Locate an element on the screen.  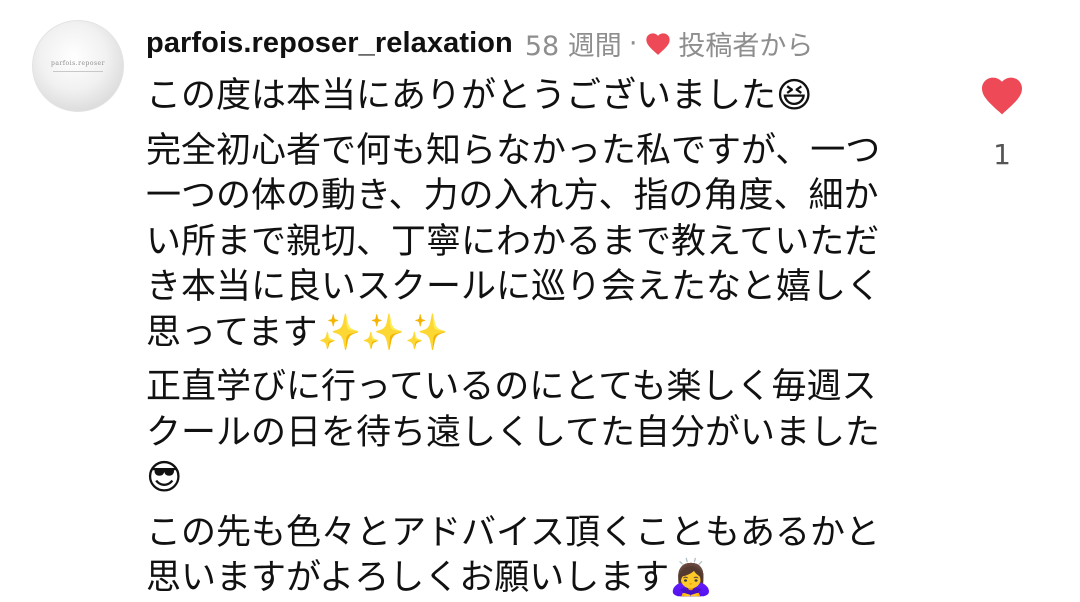
comment-line: き本当に良いスクールに巡り会えたなと嬉しく is located at coordinates (514, 287).